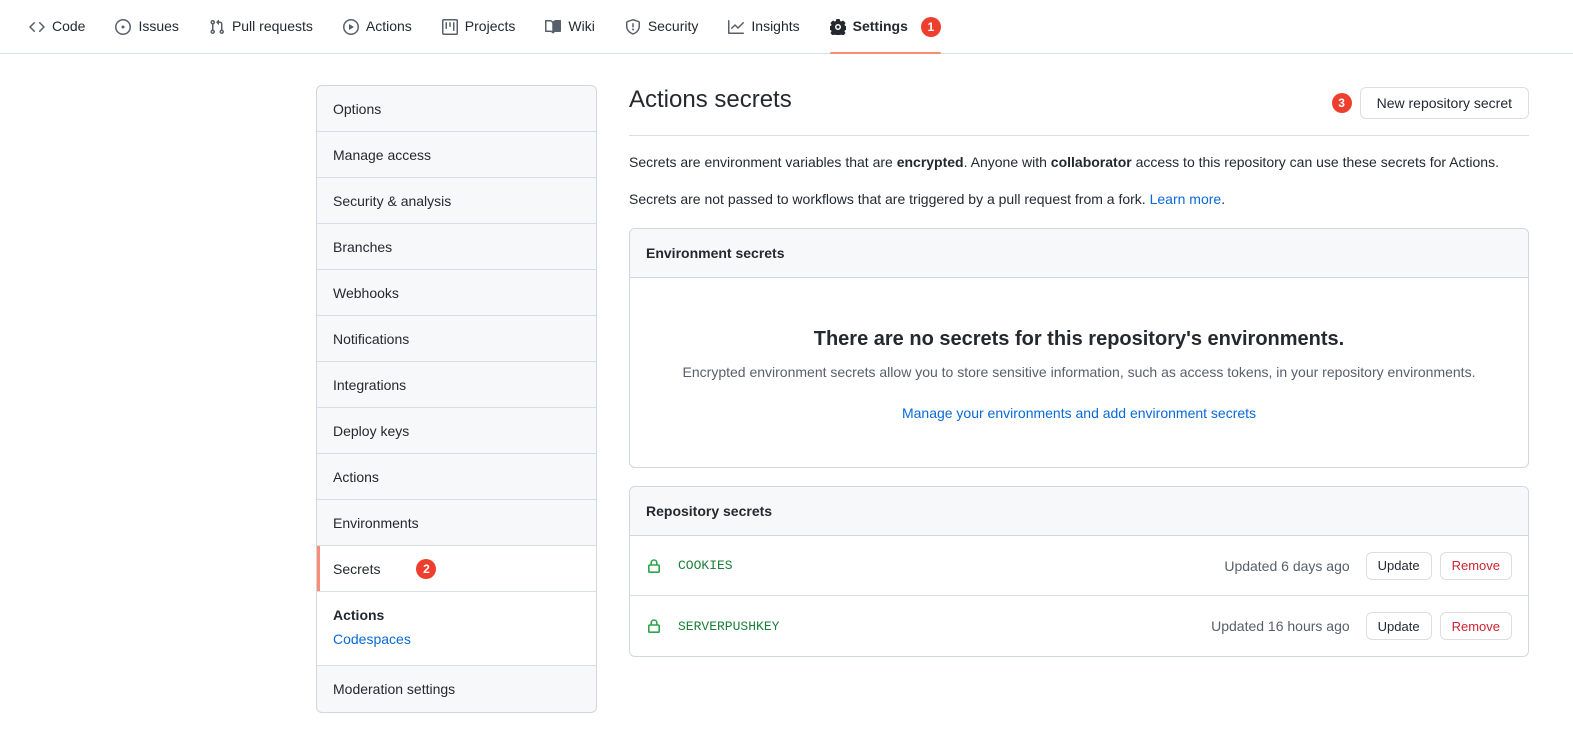 Image resolution: width=1573 pixels, height=736 pixels. I want to click on nav-item-security: Security, so click(662, 26).